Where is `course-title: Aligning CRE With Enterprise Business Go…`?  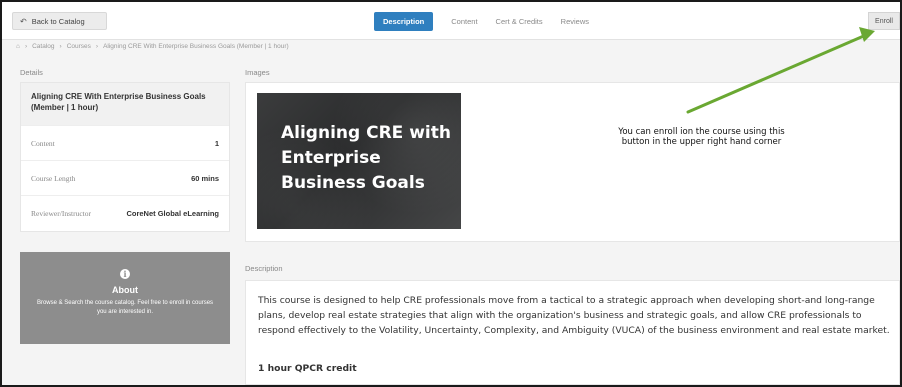
course-title: Aligning CRE With Enterprise Business Go… is located at coordinates (125, 104).